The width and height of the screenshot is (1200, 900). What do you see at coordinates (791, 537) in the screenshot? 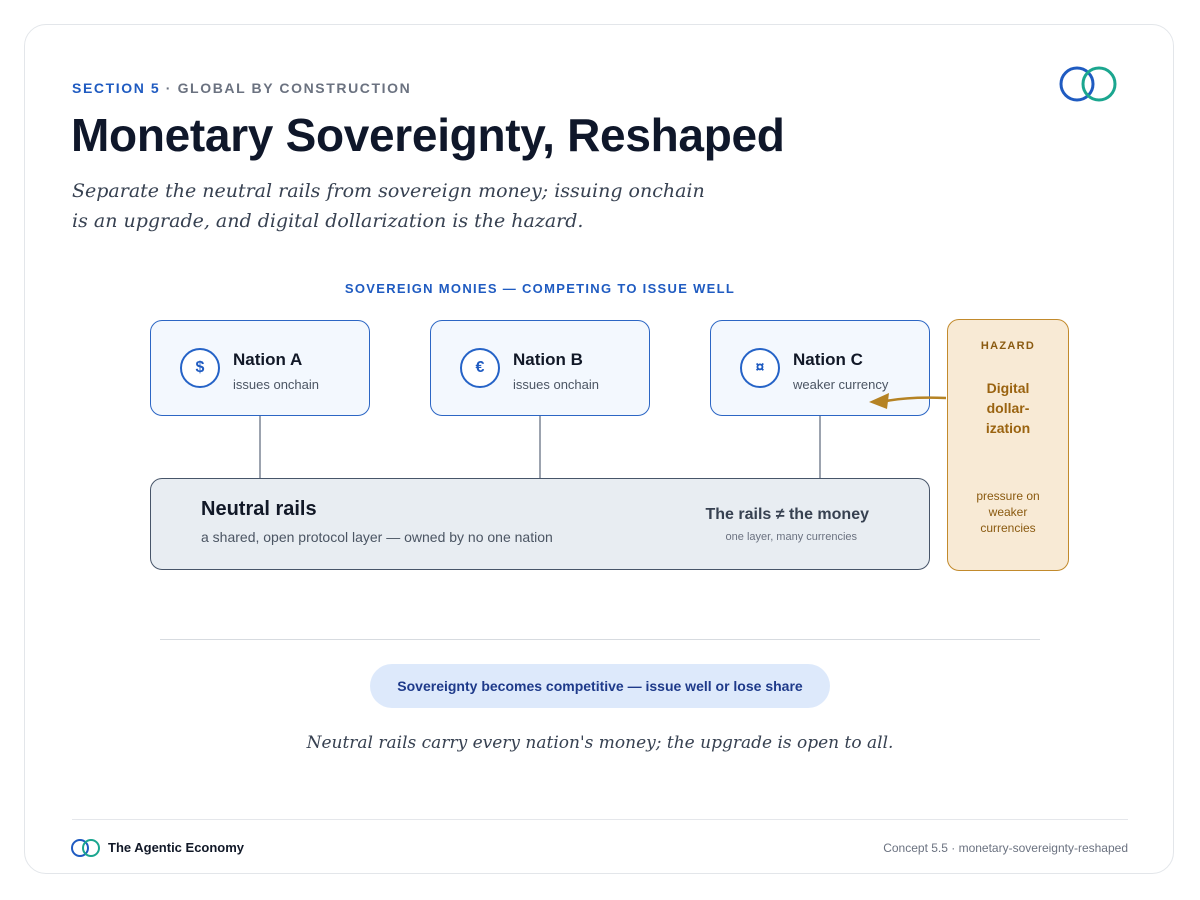
I see `rails-note-sub: one layer, many currencies` at bounding box center [791, 537].